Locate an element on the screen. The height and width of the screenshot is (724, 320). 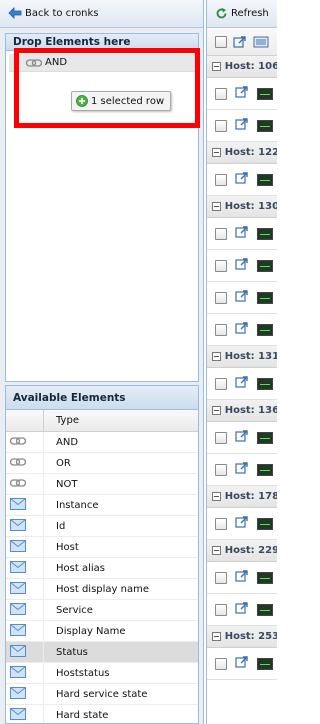
available-element-row: OR is located at coordinates (102, 463).